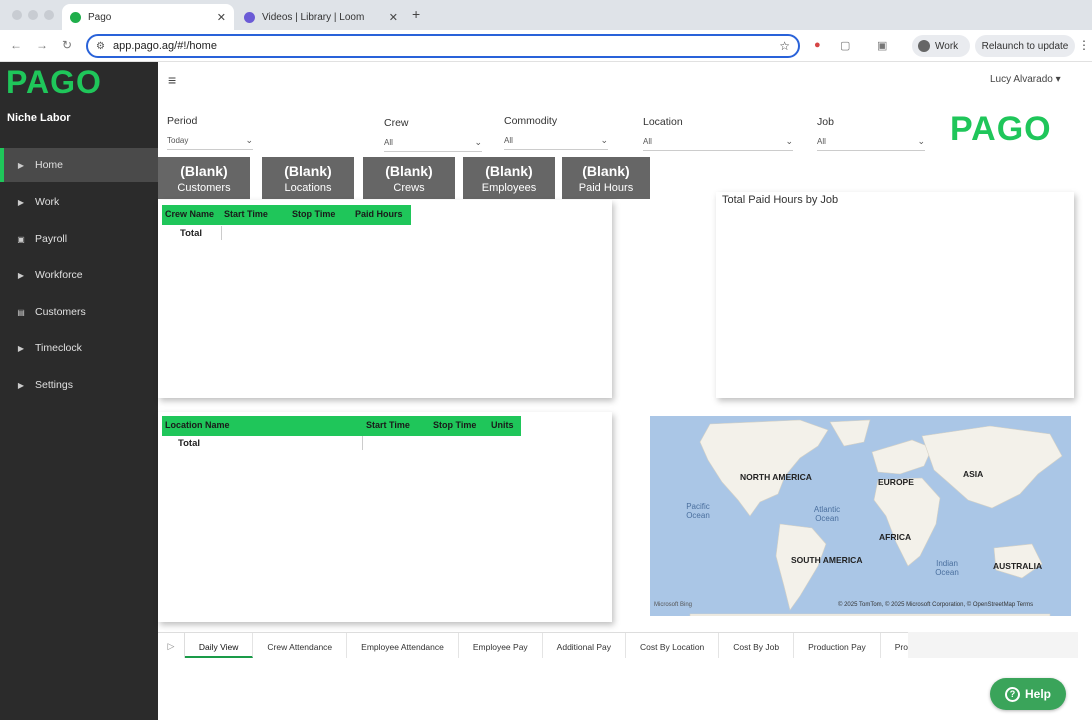 Image resolution: width=1092 pixels, height=720 pixels. Describe the element at coordinates (1025, 79) in the screenshot. I see `user-menu: Lucy Alvarado ▾` at that location.